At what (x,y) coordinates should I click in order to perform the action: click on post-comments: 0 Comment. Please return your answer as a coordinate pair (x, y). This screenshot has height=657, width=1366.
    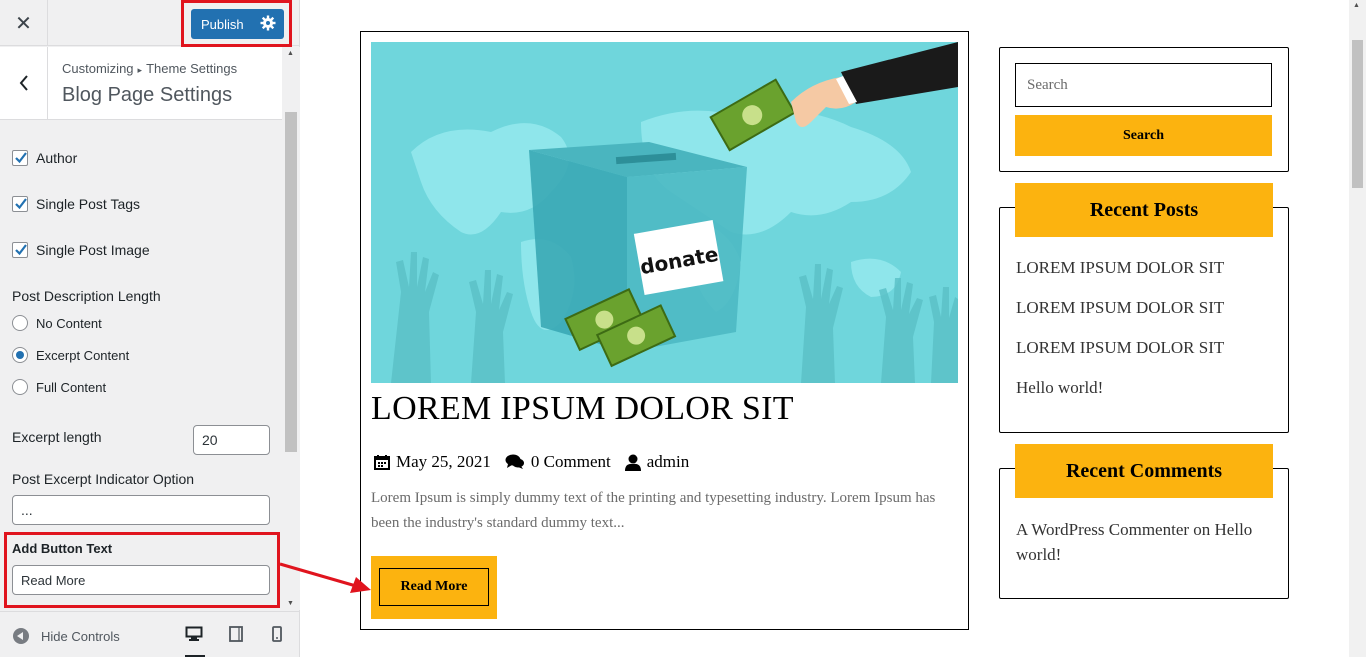
    Looking at the image, I should click on (558, 462).